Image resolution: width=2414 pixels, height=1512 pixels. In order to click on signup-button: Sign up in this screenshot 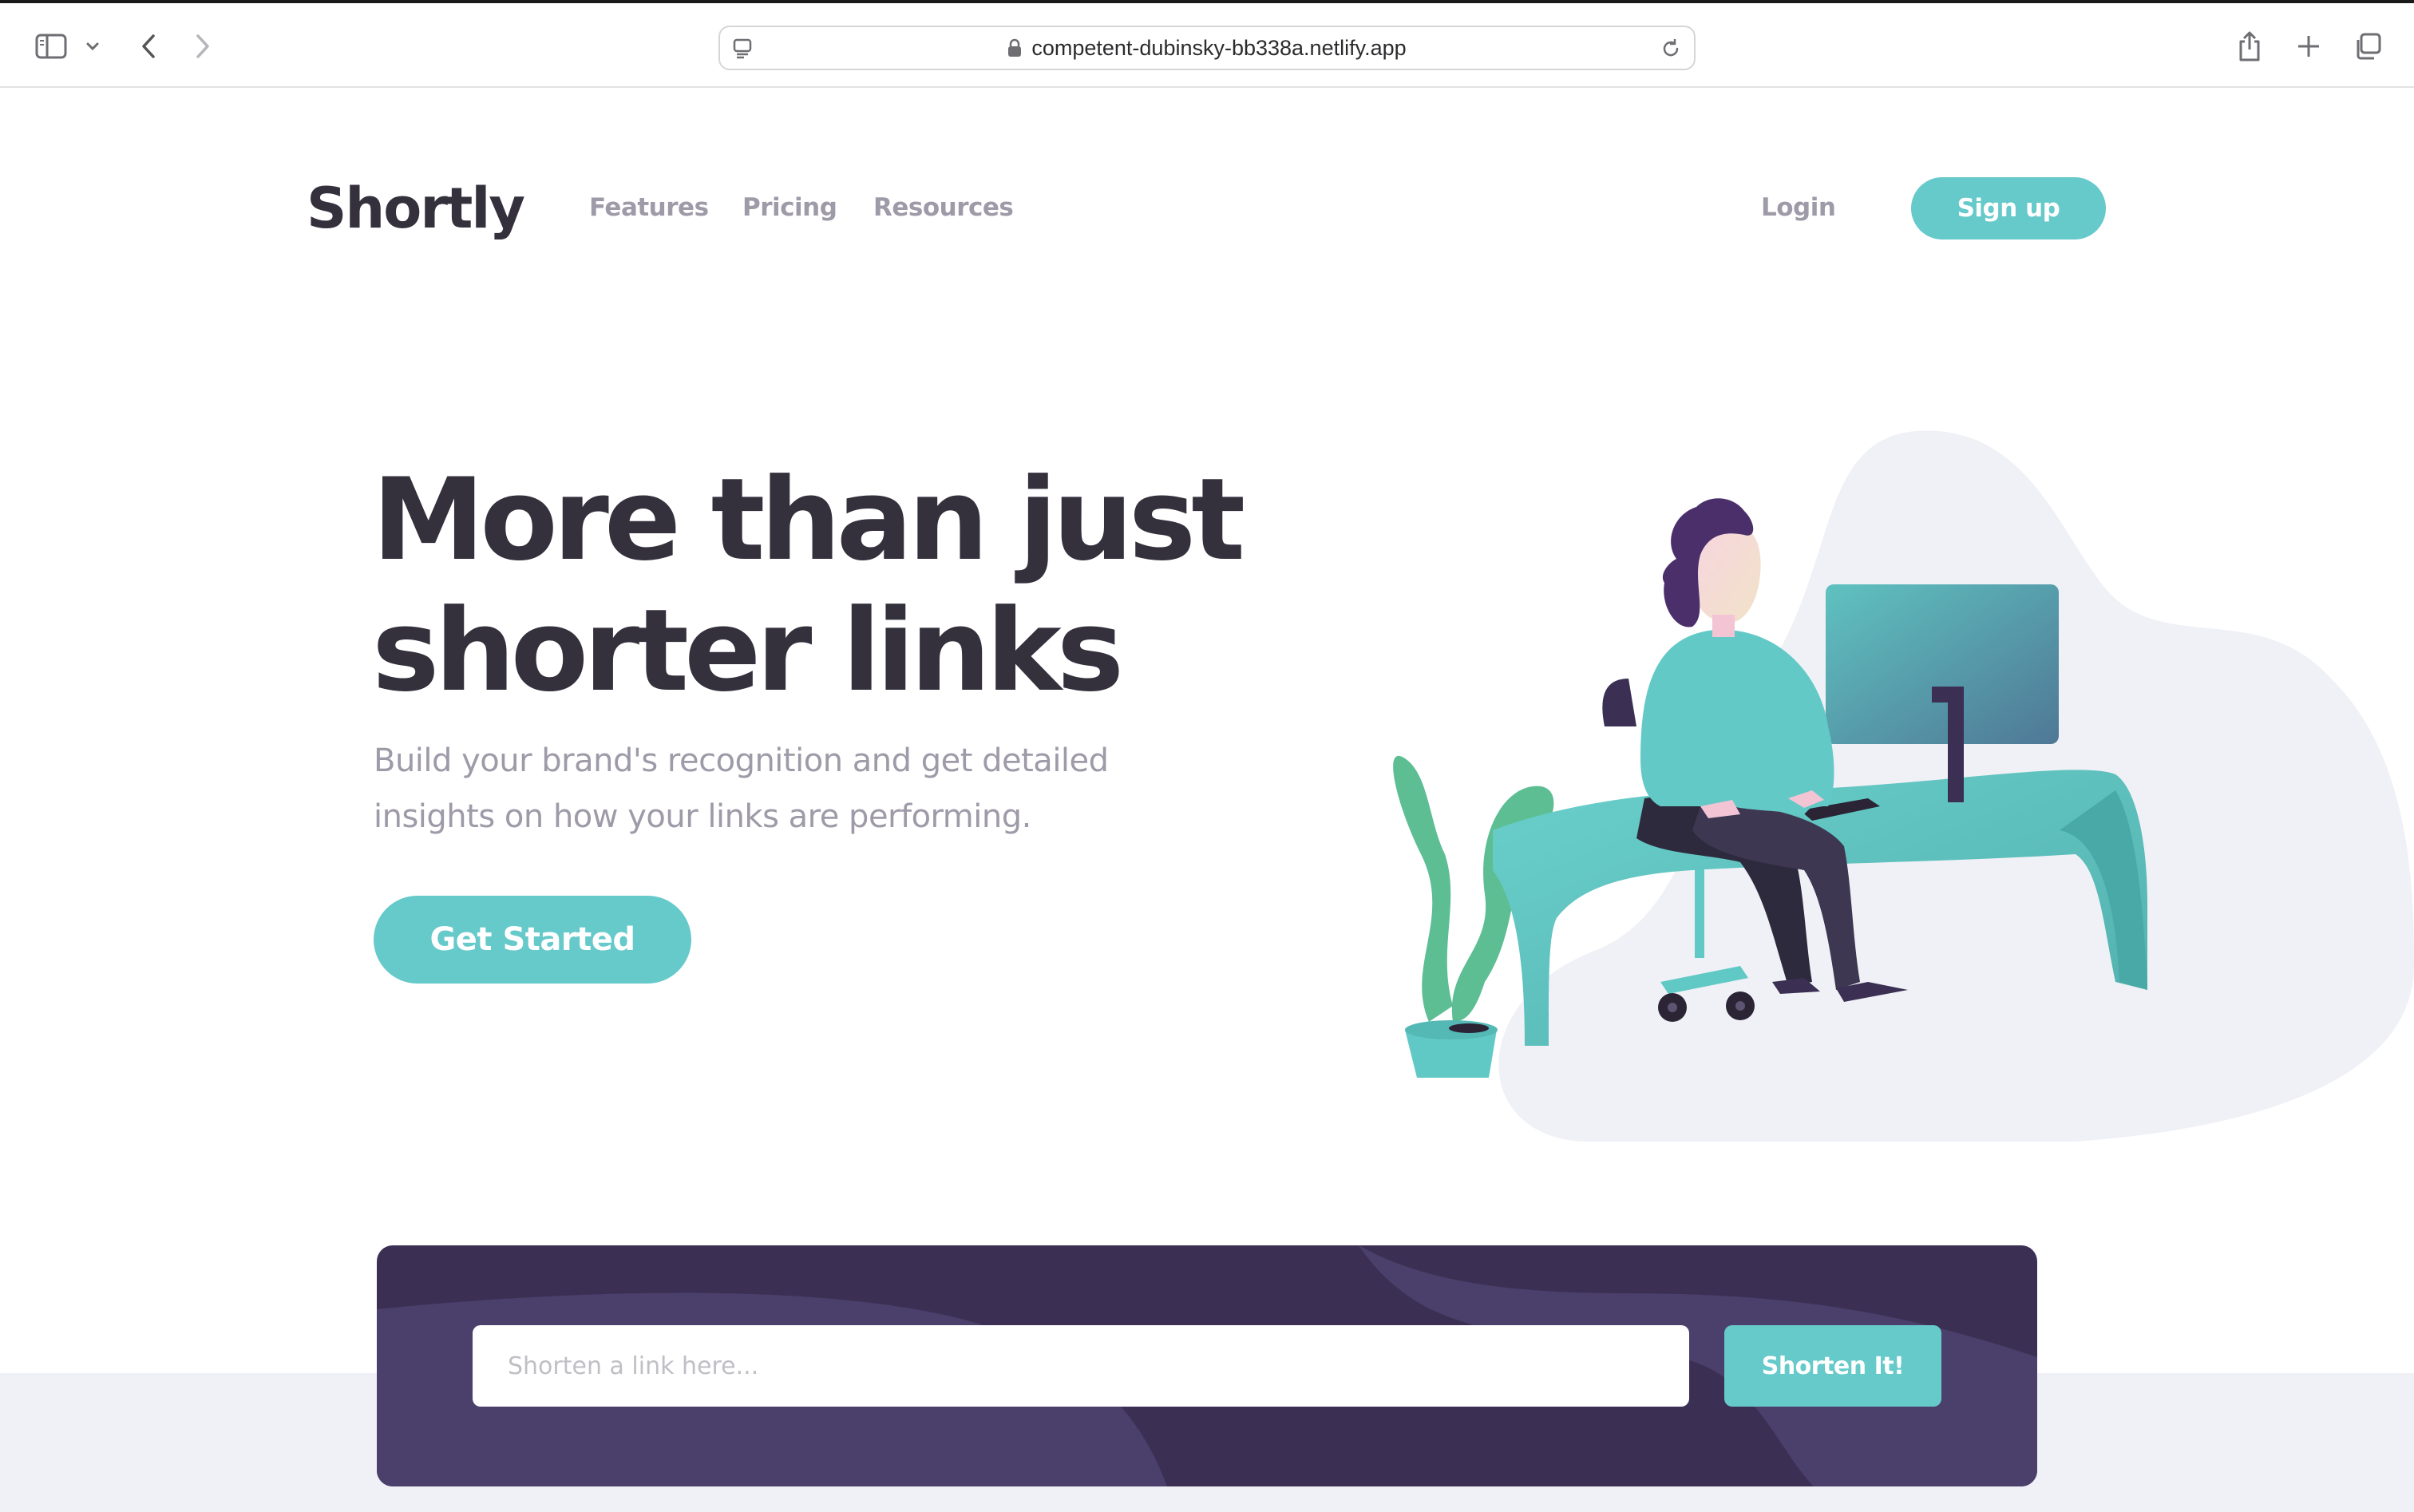, I will do `click(2008, 208)`.